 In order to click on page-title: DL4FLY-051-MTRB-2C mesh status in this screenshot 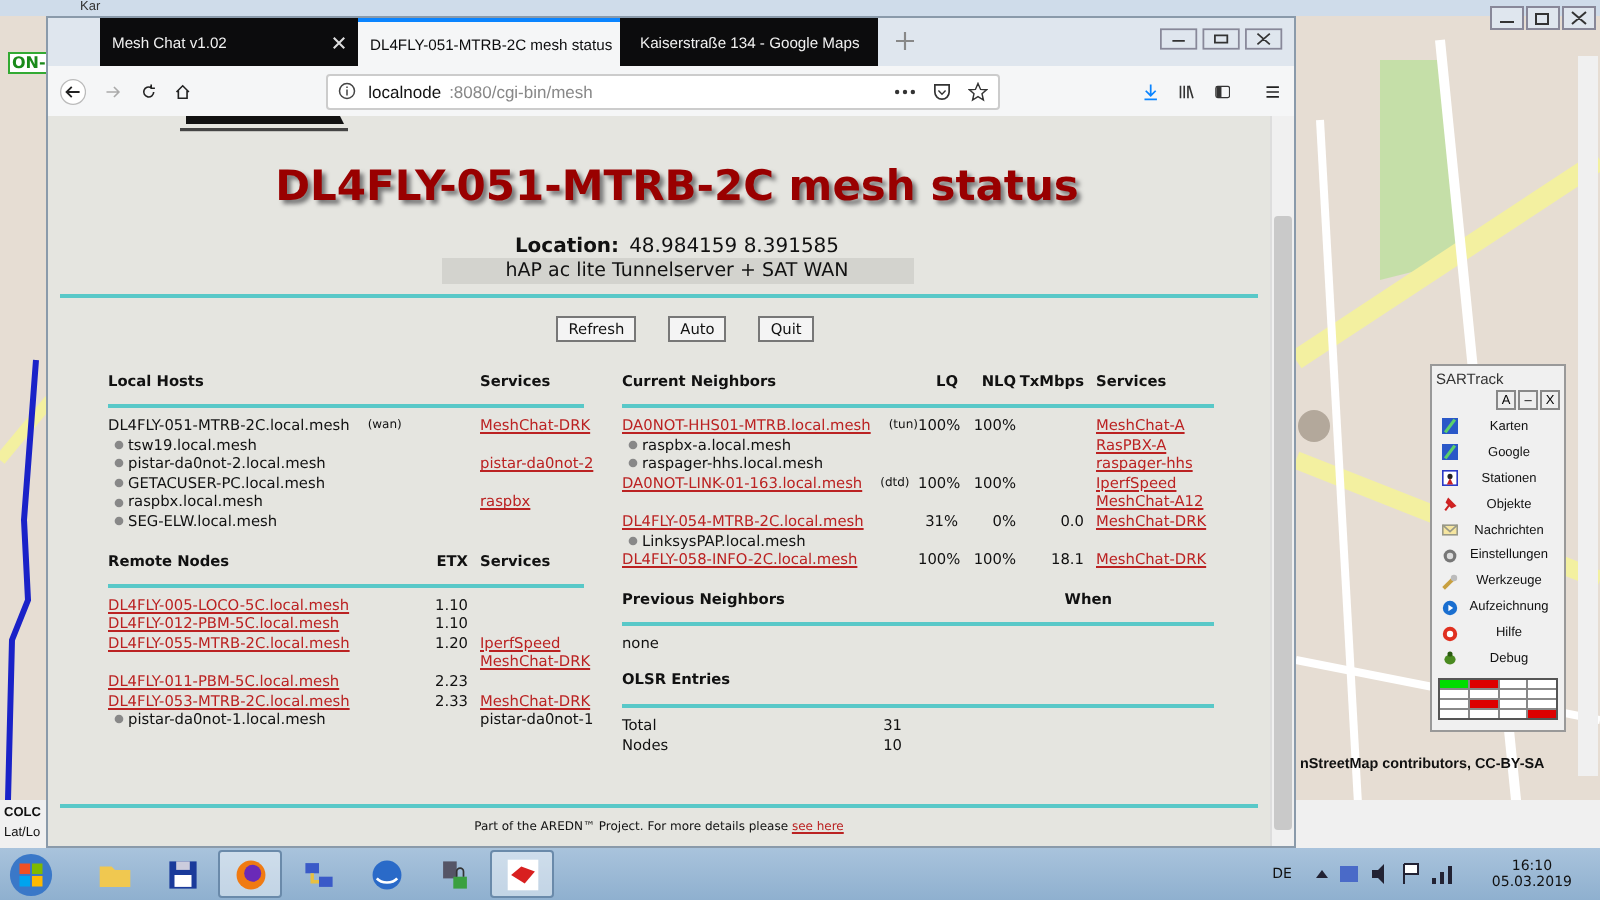, I will do `click(677, 186)`.